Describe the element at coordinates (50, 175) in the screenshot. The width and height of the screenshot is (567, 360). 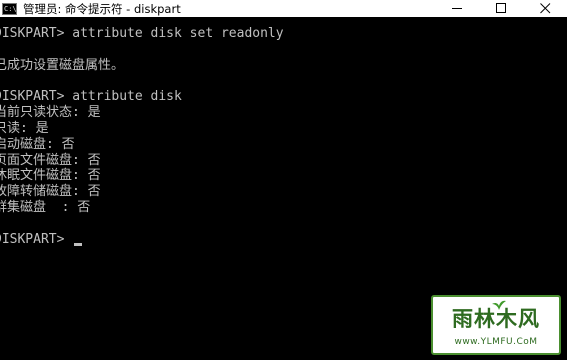
I see `console-line: 休眠文件磁盘: 否` at that location.